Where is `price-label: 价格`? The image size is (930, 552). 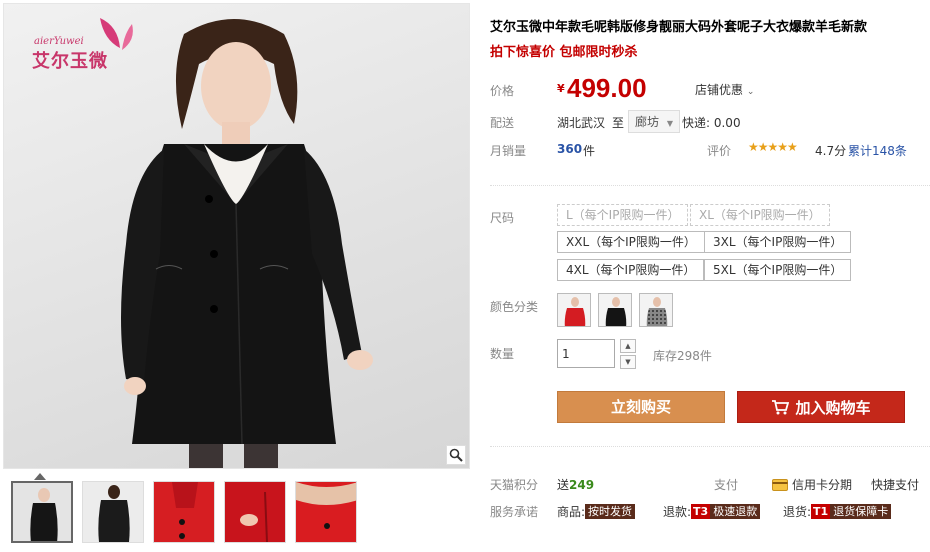
price-label: 价格 is located at coordinates (502, 91).